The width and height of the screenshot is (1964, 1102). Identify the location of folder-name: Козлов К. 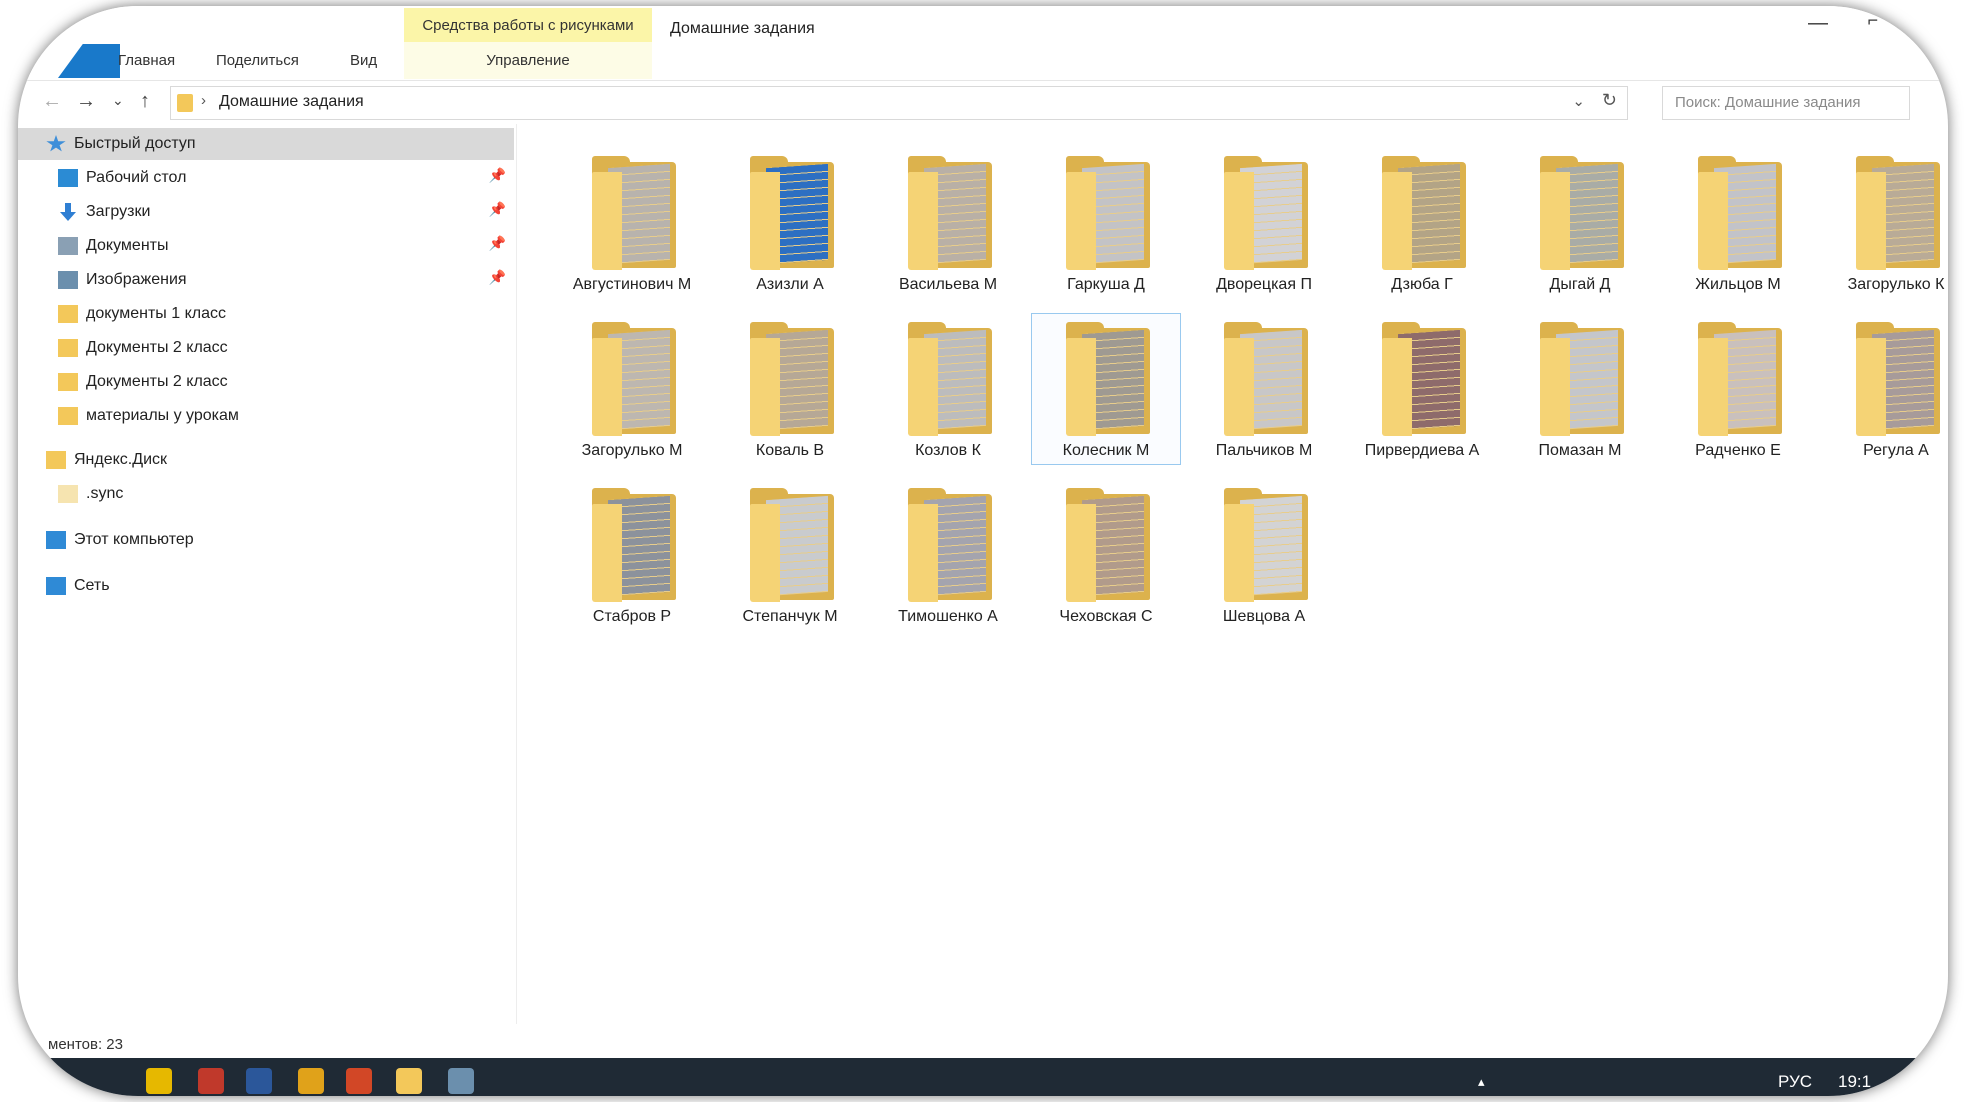
(948, 450).